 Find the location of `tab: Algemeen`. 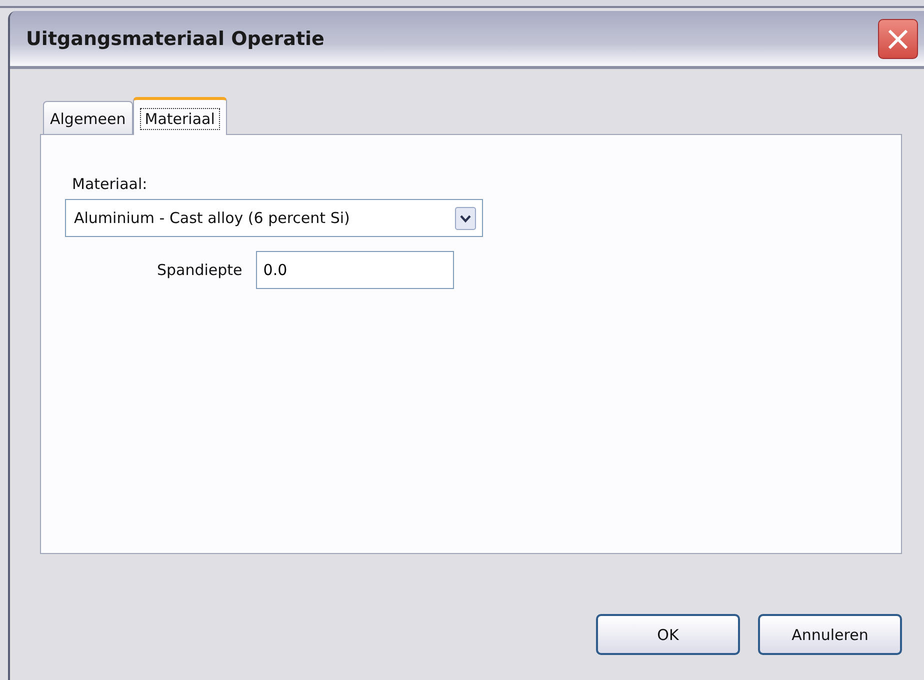

tab: Algemeen is located at coordinates (88, 117).